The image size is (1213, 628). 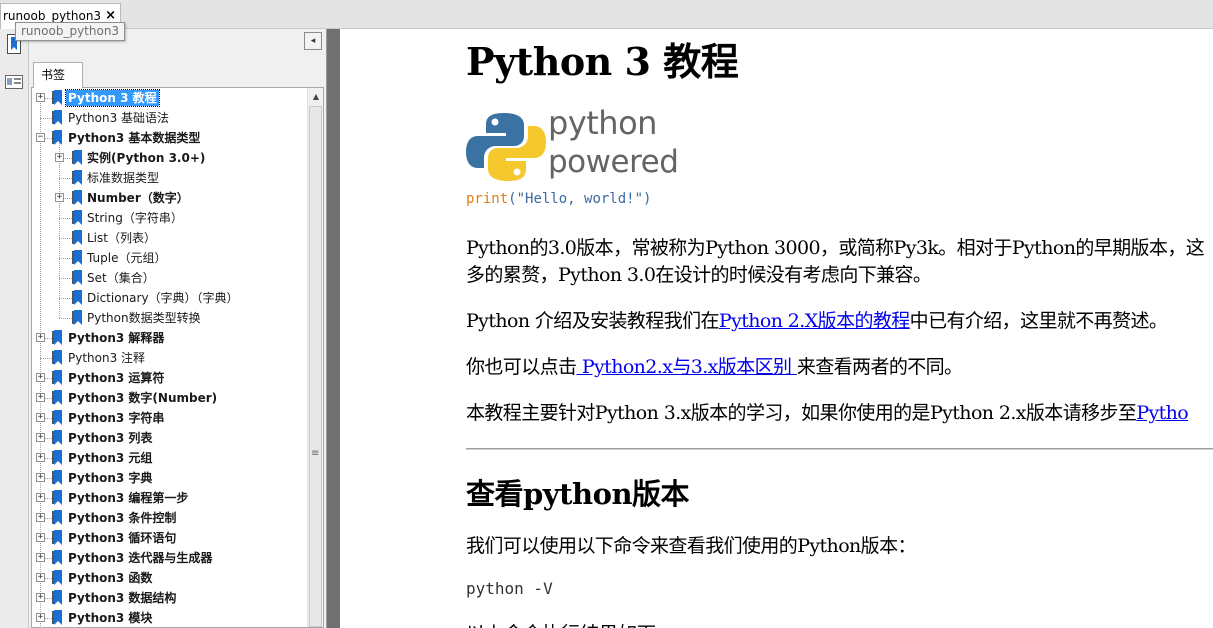 What do you see at coordinates (686, 367) in the screenshot?
I see `version-diff-link: Python2.x与3.x版本区别` at bounding box center [686, 367].